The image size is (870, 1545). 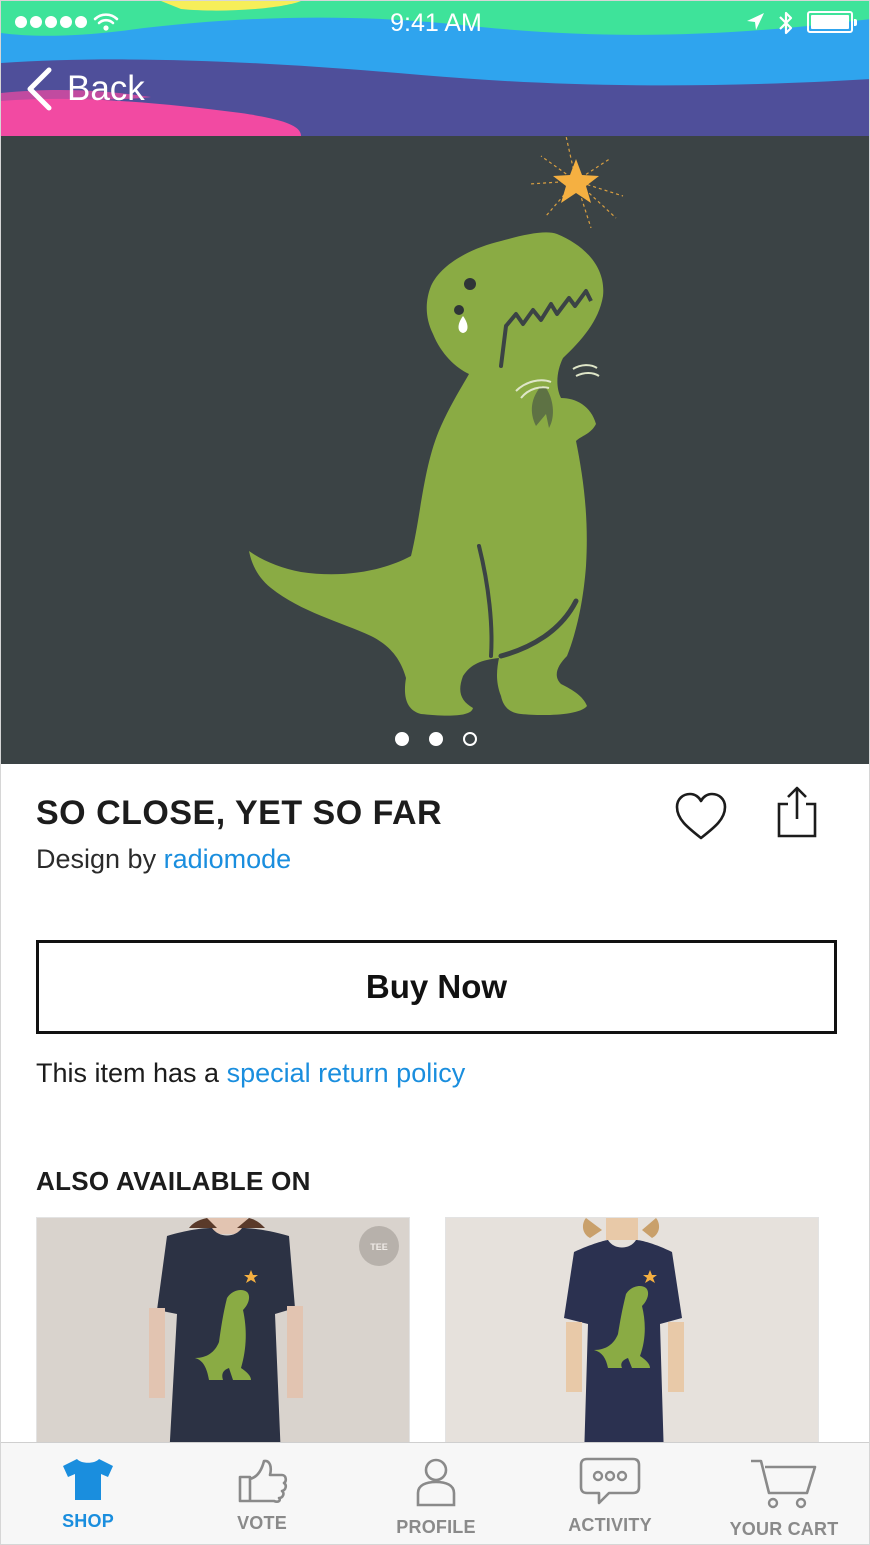 What do you see at coordinates (173, 1181) in the screenshot?
I see `also-available-heading: ALSO AVAILABLE ON` at bounding box center [173, 1181].